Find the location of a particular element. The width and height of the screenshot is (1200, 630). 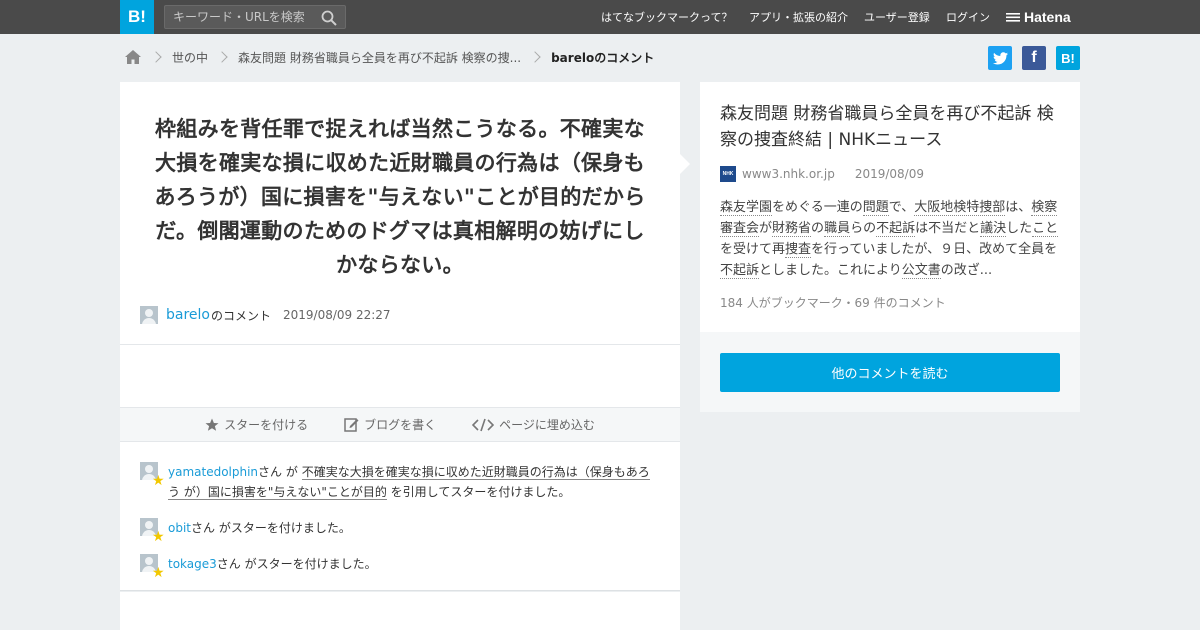

code-icon is located at coordinates (483, 424).